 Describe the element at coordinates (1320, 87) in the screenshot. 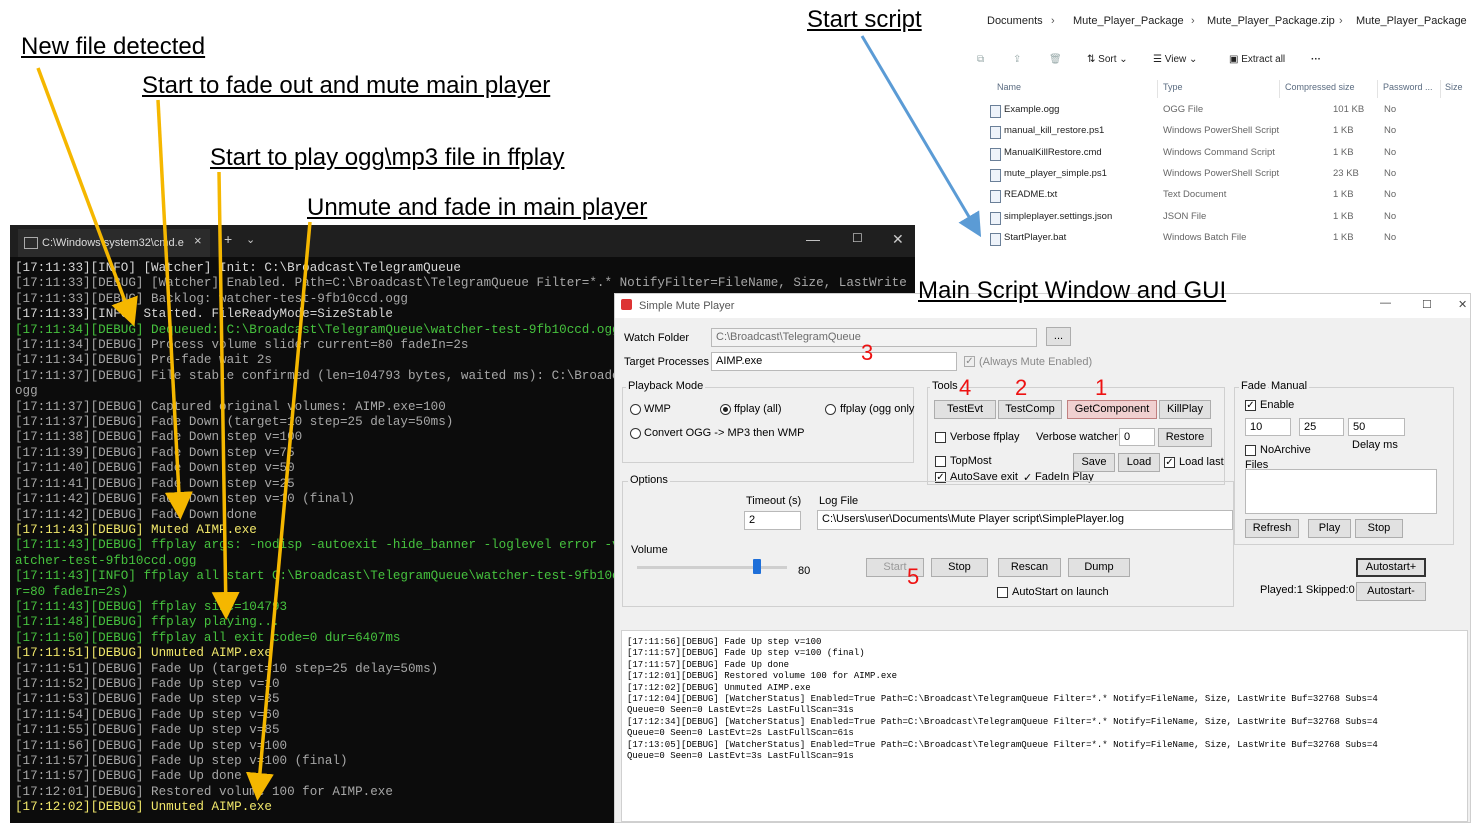

I see `column-compressed-size: Compressed size` at that location.